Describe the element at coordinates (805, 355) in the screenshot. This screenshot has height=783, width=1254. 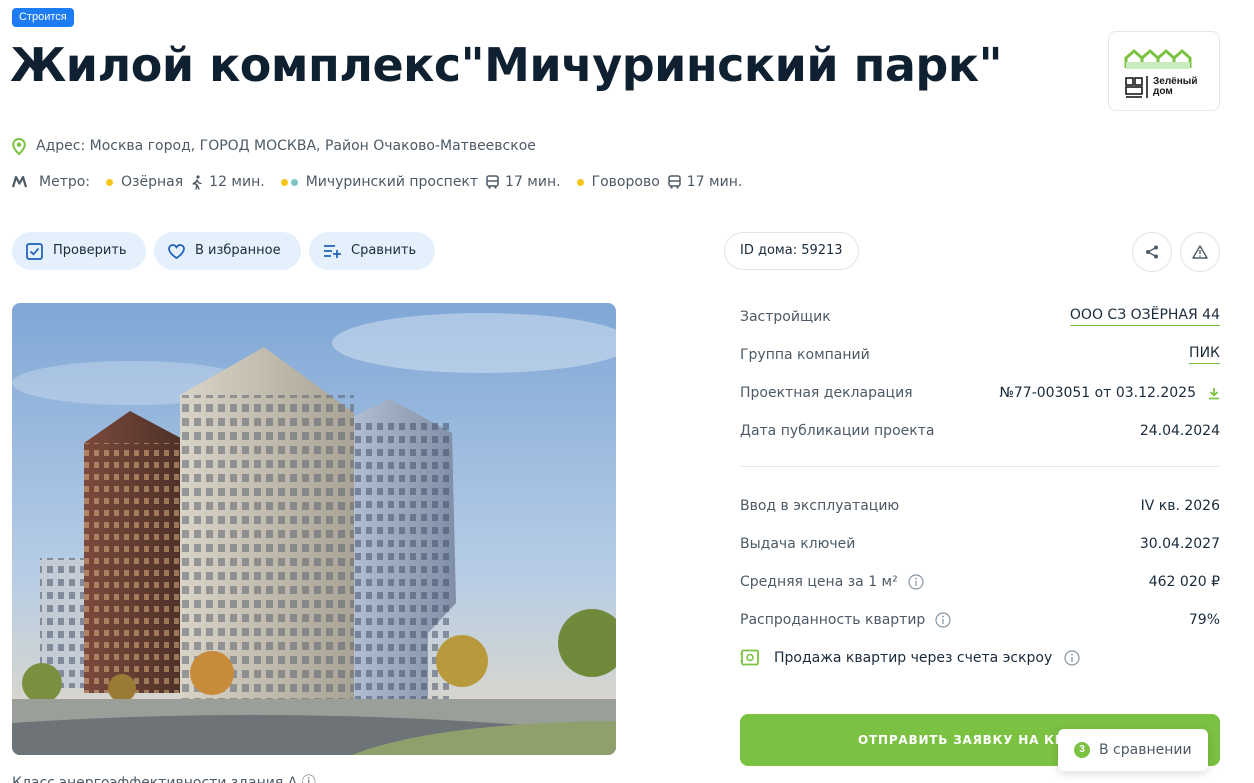
I see `group-label: Группа компаний` at that location.